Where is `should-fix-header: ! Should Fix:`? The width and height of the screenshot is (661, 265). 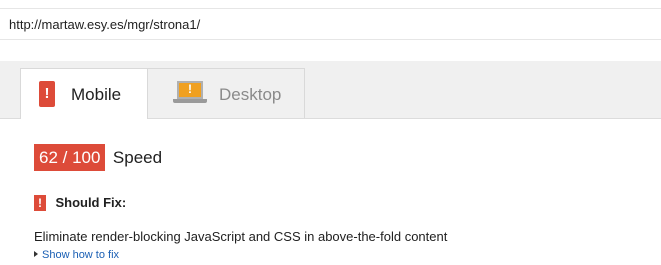 should-fix-header: ! Should Fix: is located at coordinates (80, 204).